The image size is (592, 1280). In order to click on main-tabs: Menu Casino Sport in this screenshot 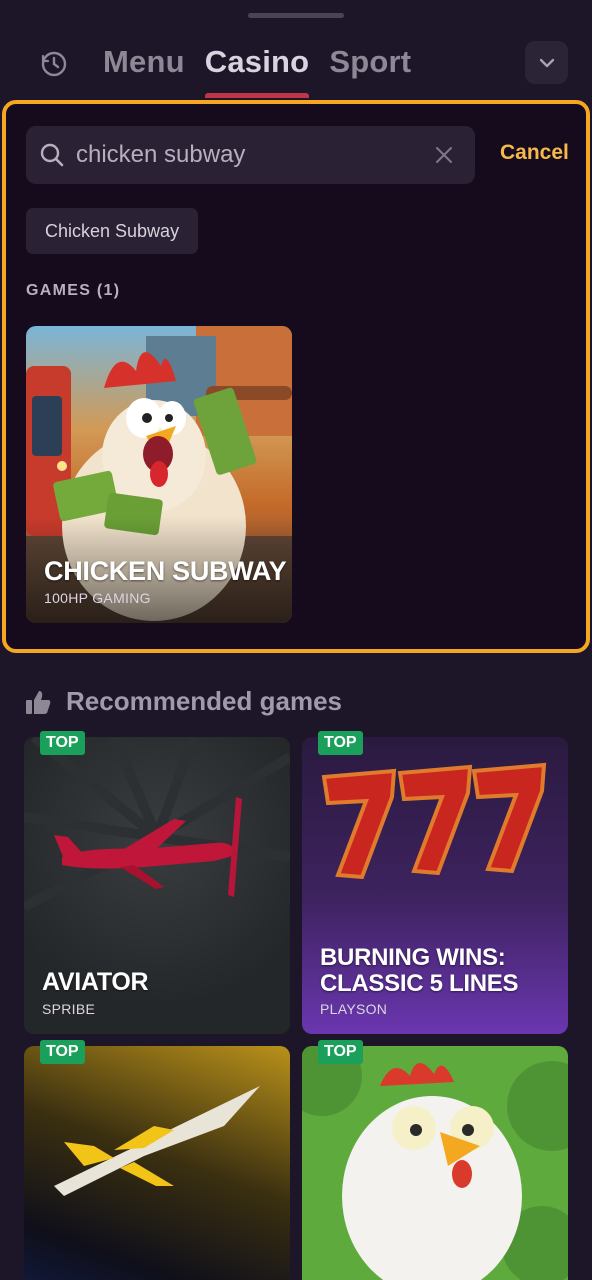, I will do `click(257, 62)`.